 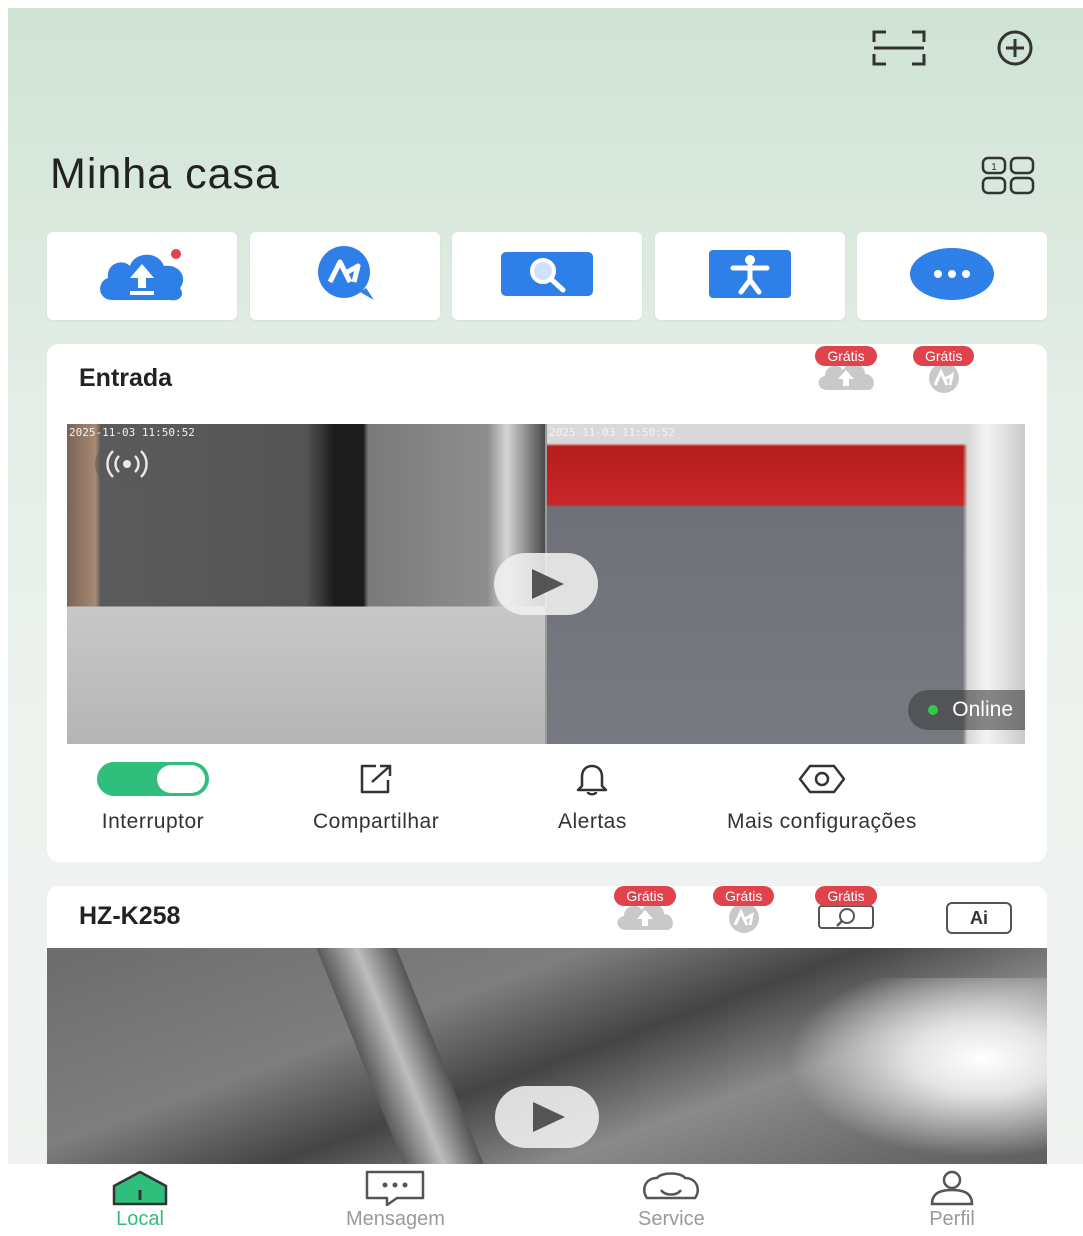 What do you see at coordinates (592, 798) in the screenshot?
I see `alerts-button: Alertas` at bounding box center [592, 798].